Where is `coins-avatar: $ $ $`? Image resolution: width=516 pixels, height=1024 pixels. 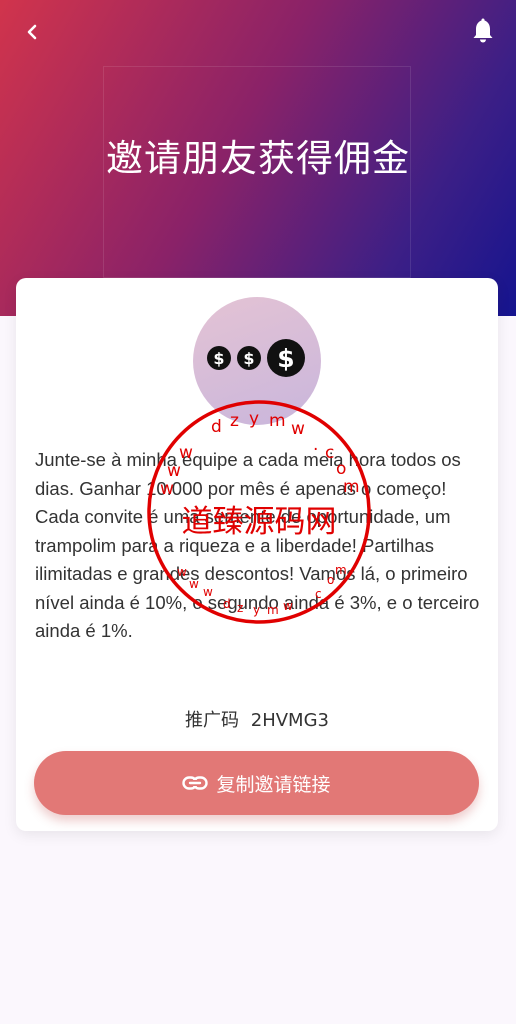
coins-avatar: $ $ $ is located at coordinates (257, 361).